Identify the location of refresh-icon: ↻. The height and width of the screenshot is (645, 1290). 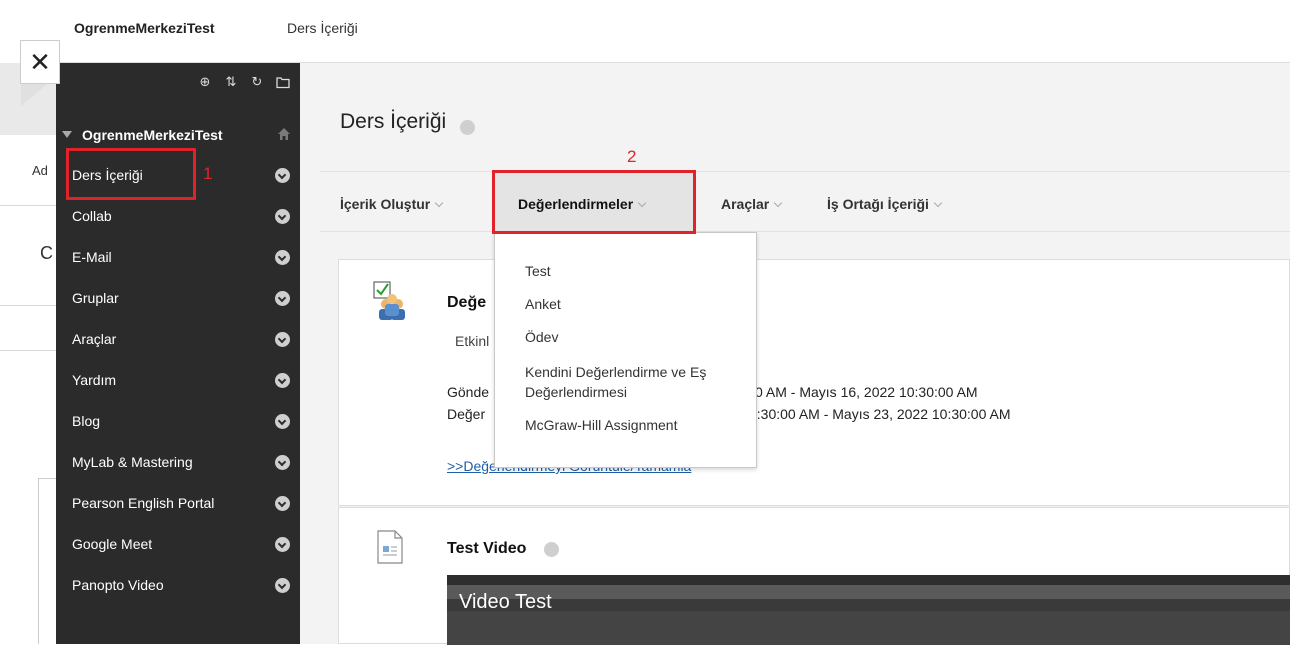
(257, 82).